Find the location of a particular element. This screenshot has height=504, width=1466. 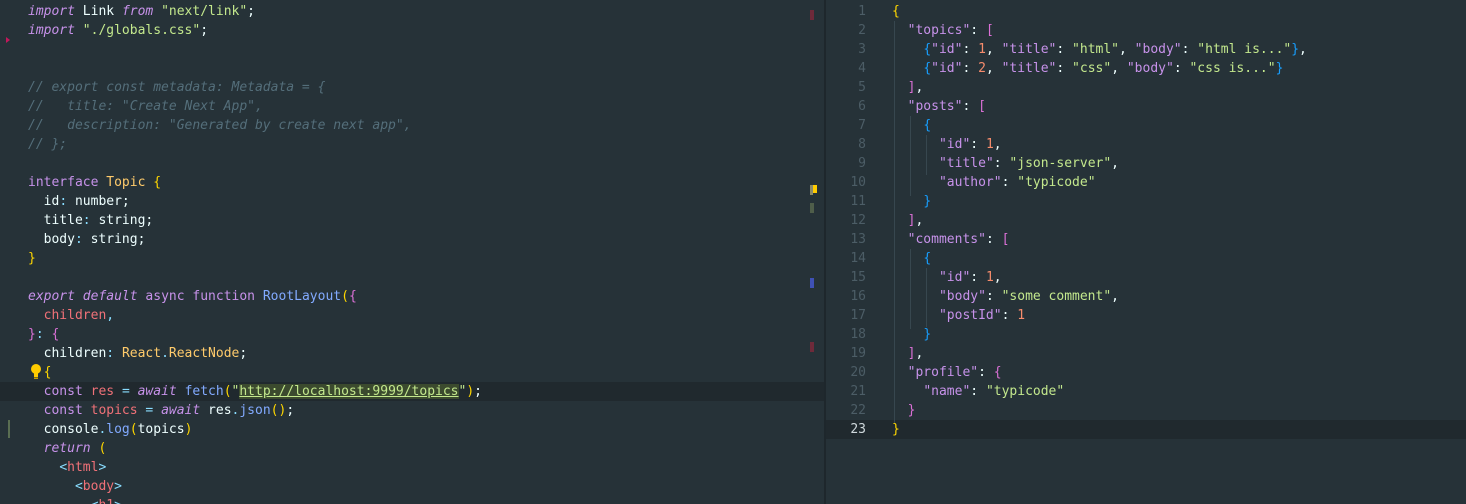

code-text: children: React.ReactNode; is located at coordinates (138, 353).